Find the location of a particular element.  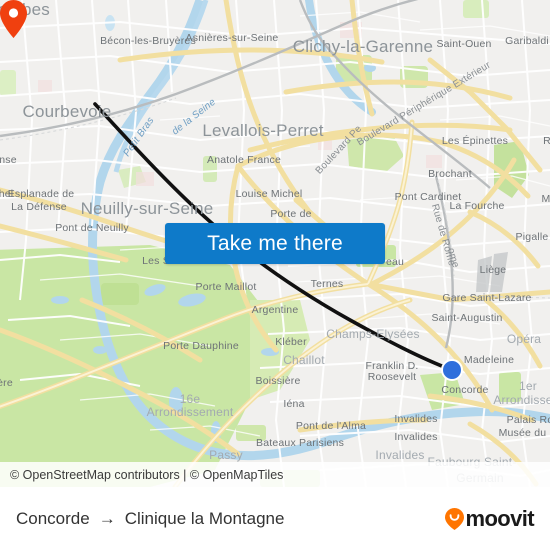

destination-marker-icon is located at coordinates (13, 19).